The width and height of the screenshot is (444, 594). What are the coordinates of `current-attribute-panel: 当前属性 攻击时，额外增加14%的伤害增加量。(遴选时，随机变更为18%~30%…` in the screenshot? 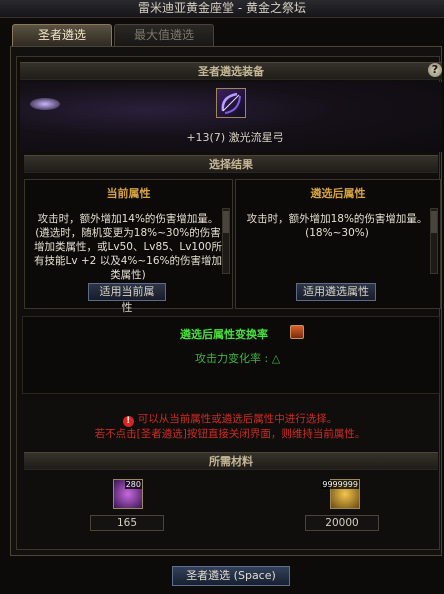 It's located at (128, 246).